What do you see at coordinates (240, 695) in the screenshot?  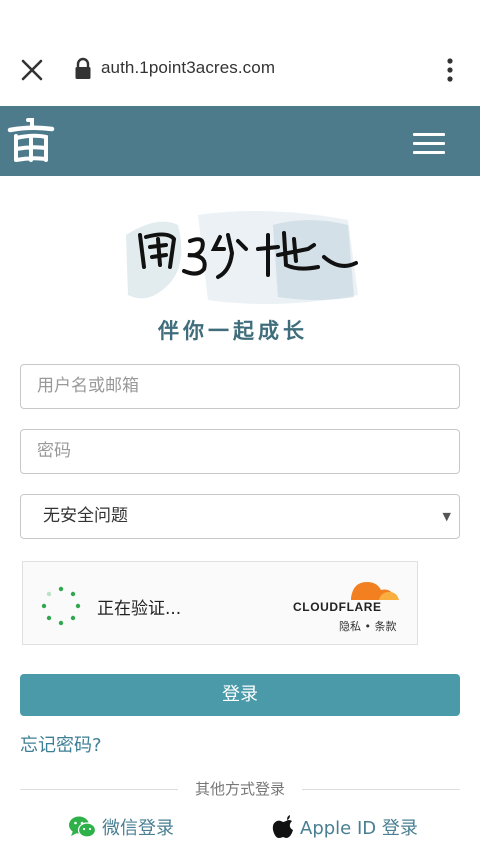 I see `login-button: 登录` at bounding box center [240, 695].